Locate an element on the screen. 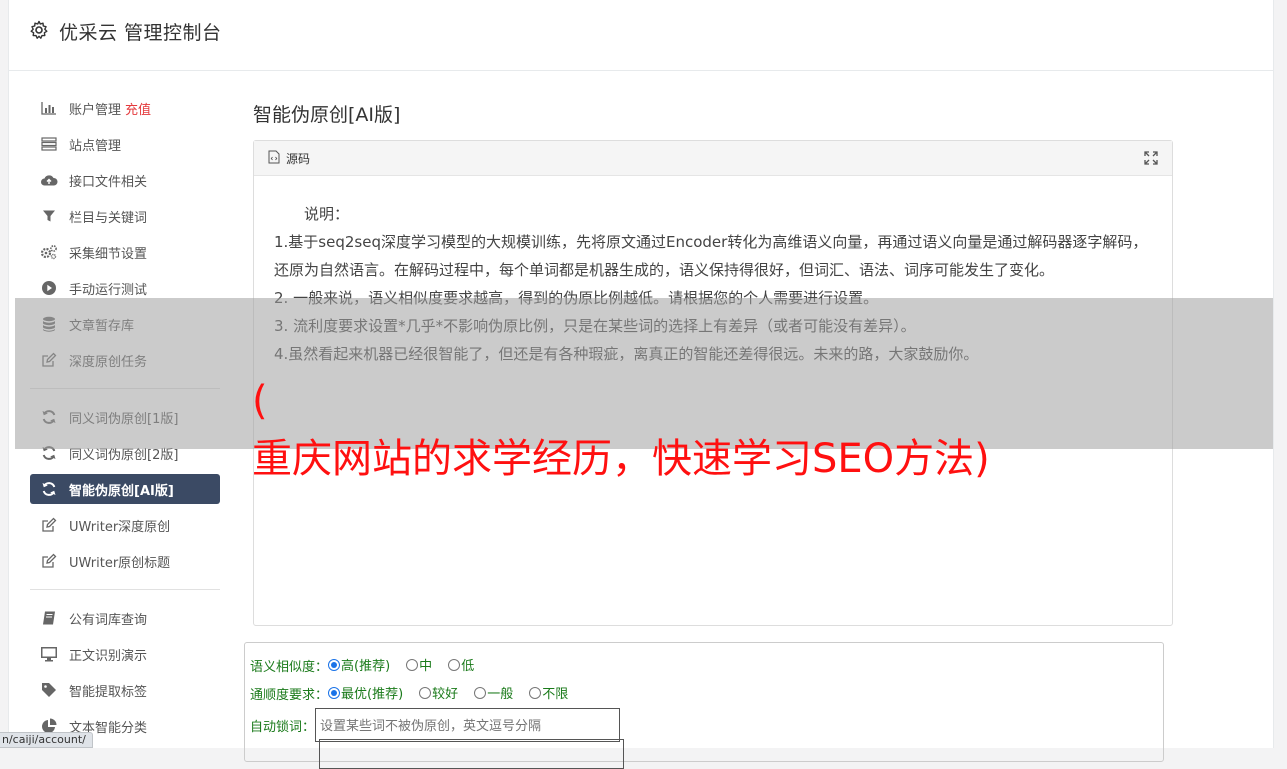  sidebar-item-label: 手动运行测试 is located at coordinates (108, 290).